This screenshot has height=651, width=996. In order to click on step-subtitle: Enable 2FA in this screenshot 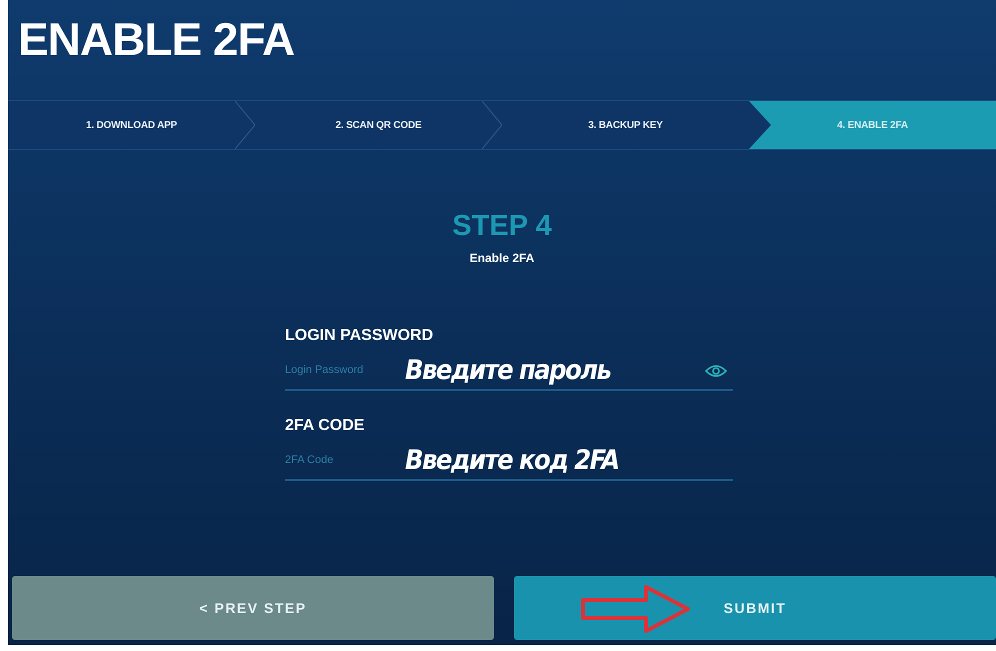, I will do `click(502, 258)`.